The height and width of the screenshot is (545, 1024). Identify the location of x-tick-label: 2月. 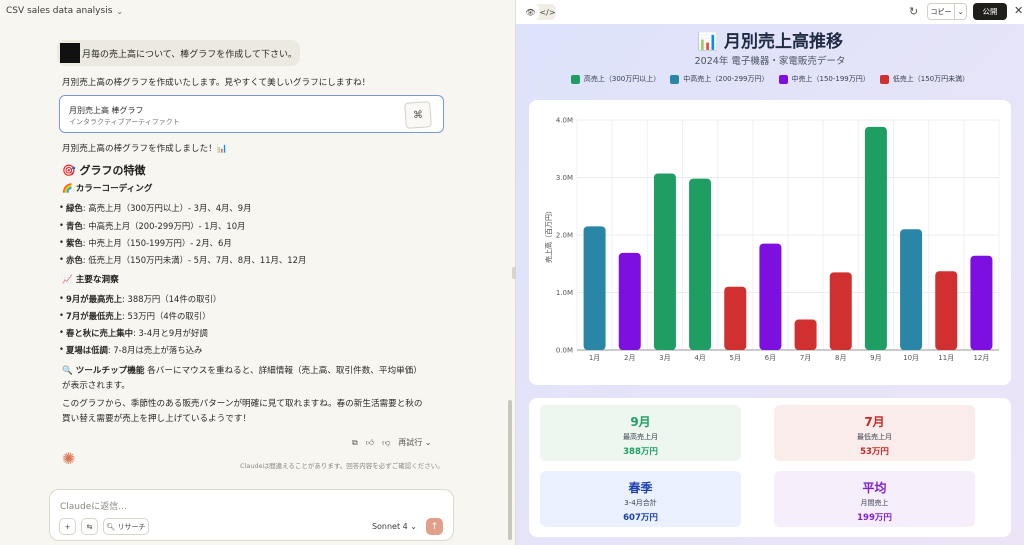
(629, 358).